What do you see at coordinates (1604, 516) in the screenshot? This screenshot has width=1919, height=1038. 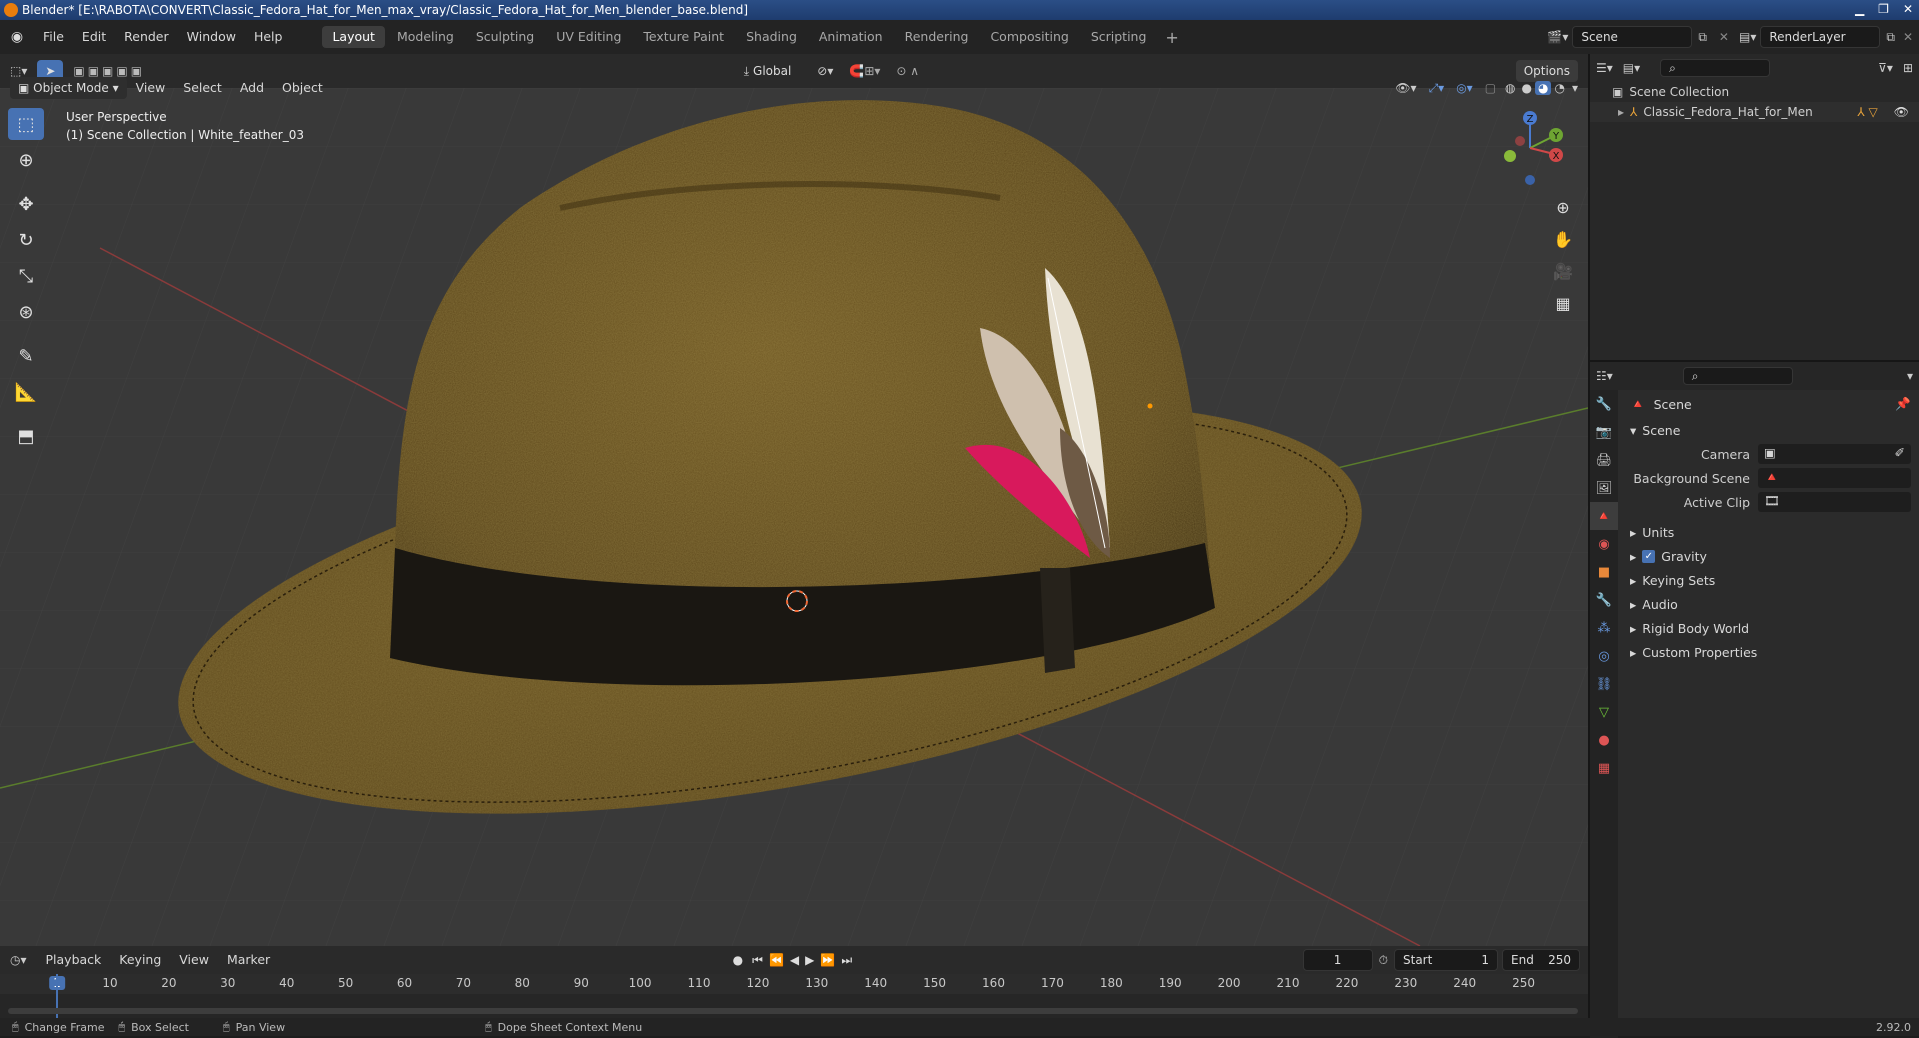 I see `scene-tab-icon: 🔺` at bounding box center [1604, 516].